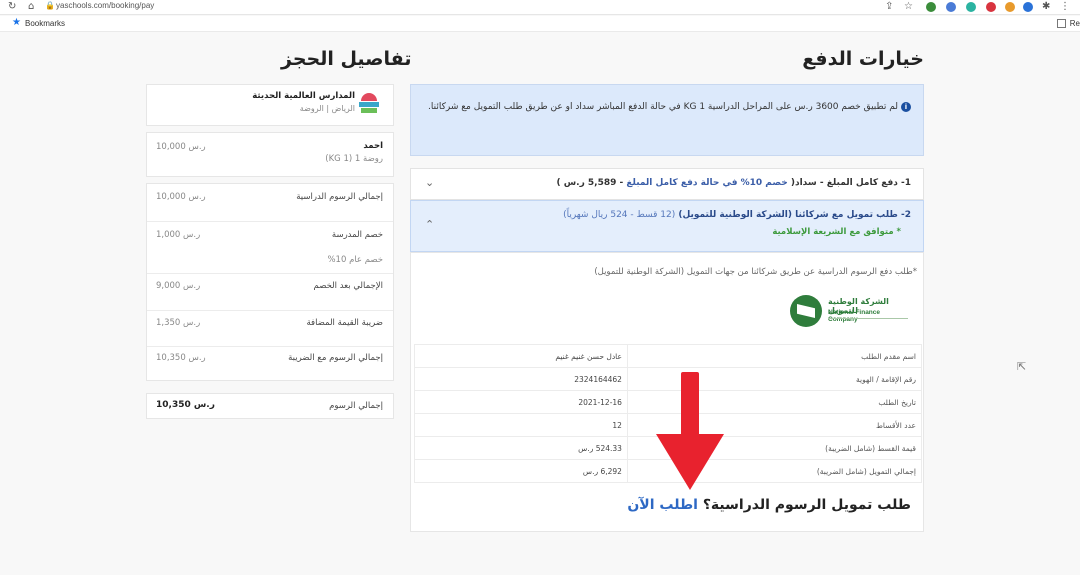 The width and height of the screenshot is (1080, 575). What do you see at coordinates (270, 363) in the screenshot?
I see `fee-row: إجمالي الرسوم مع الضريبة 10,350 ر.س` at bounding box center [270, 363].